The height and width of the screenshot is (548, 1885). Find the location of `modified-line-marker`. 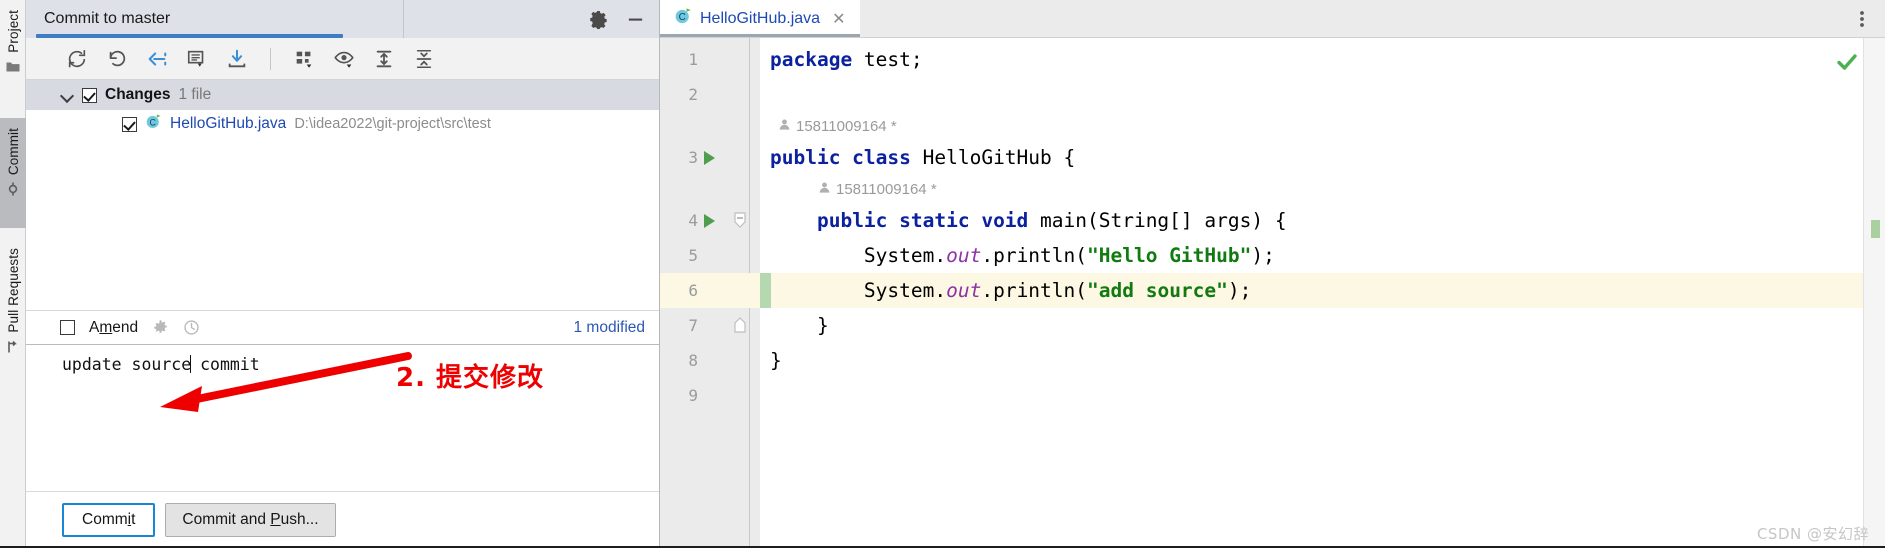

modified-line-marker is located at coordinates (1875, 229).